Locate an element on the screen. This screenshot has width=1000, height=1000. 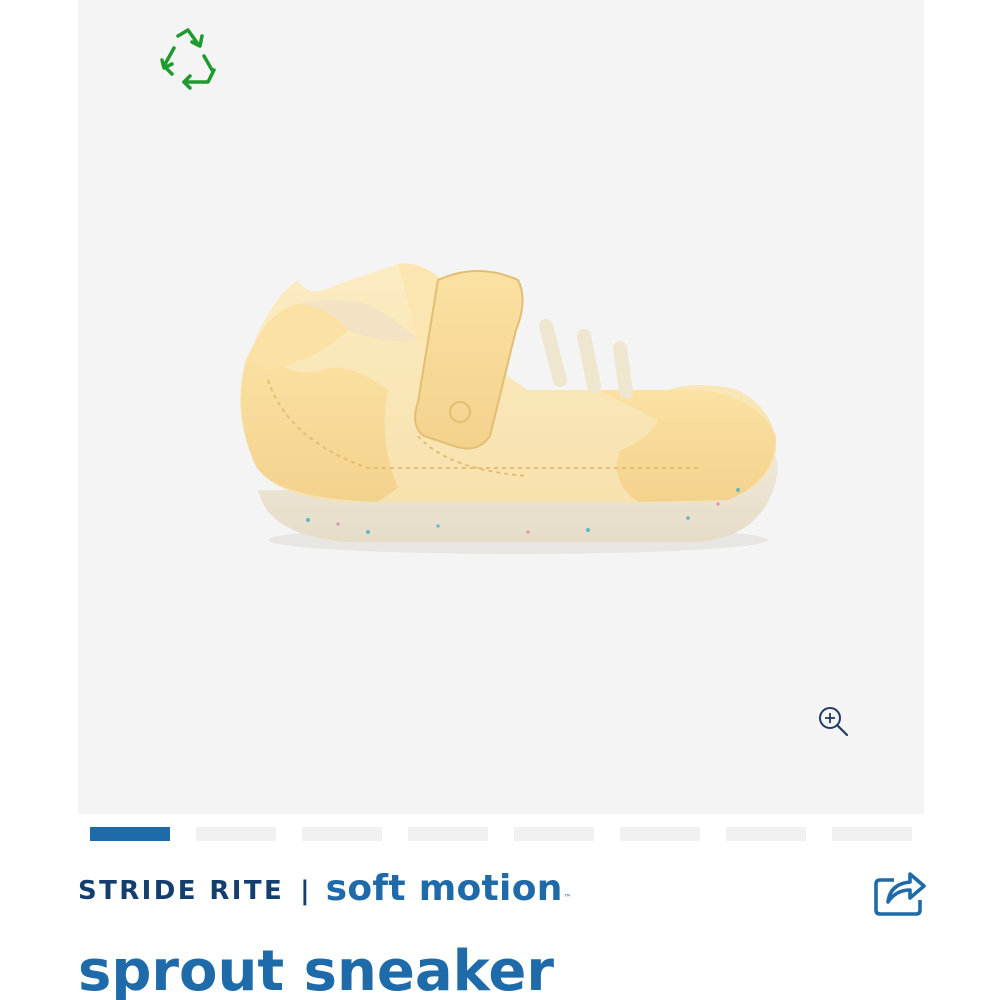
gallery-pager is located at coordinates (501, 834).